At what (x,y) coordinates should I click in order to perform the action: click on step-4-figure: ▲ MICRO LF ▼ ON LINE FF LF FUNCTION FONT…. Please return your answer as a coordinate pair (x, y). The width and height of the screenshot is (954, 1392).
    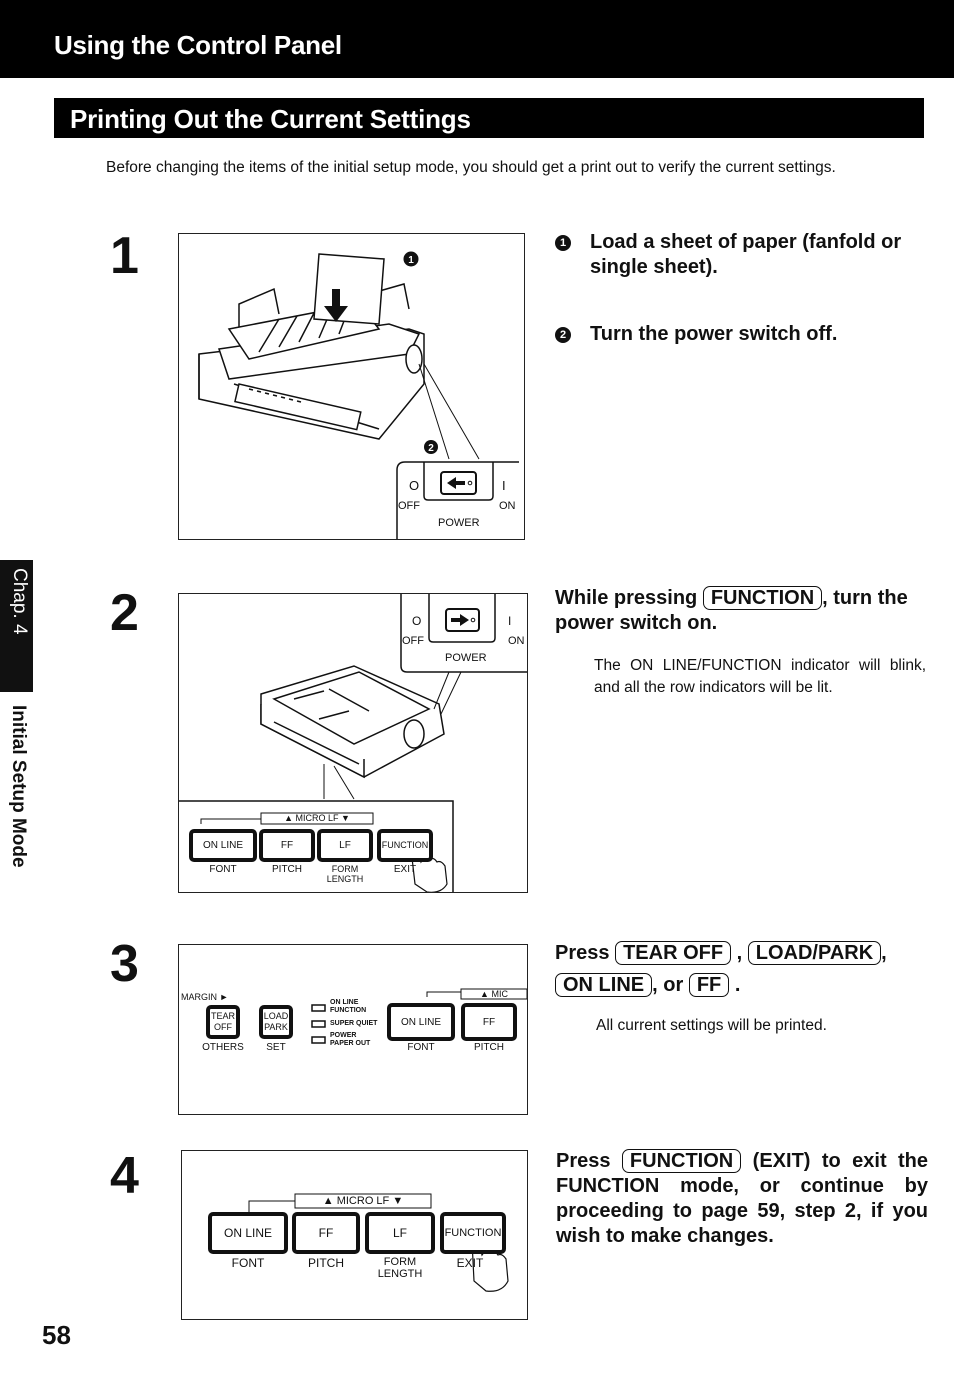
    Looking at the image, I should click on (354, 1235).